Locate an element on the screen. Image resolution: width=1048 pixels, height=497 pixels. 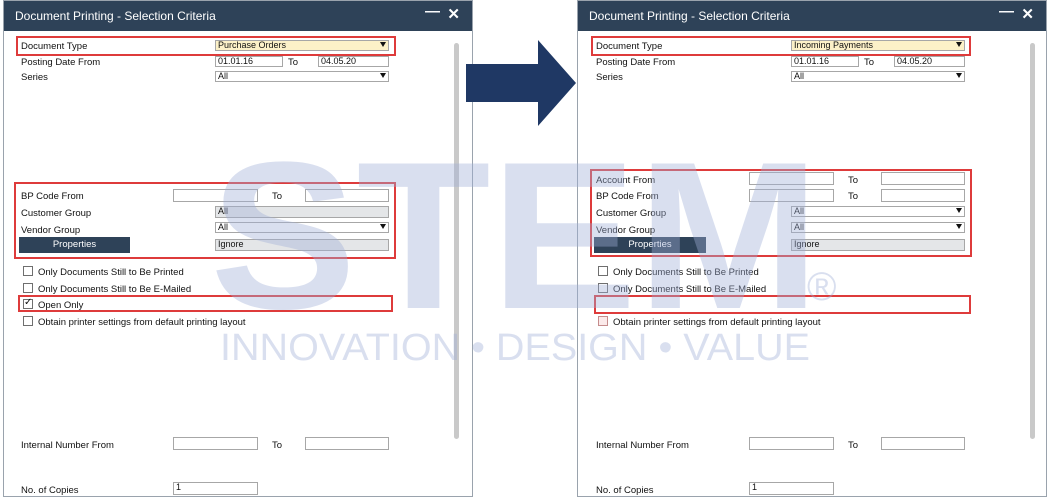
right-arrow-icon is located at coordinates (521, 83).